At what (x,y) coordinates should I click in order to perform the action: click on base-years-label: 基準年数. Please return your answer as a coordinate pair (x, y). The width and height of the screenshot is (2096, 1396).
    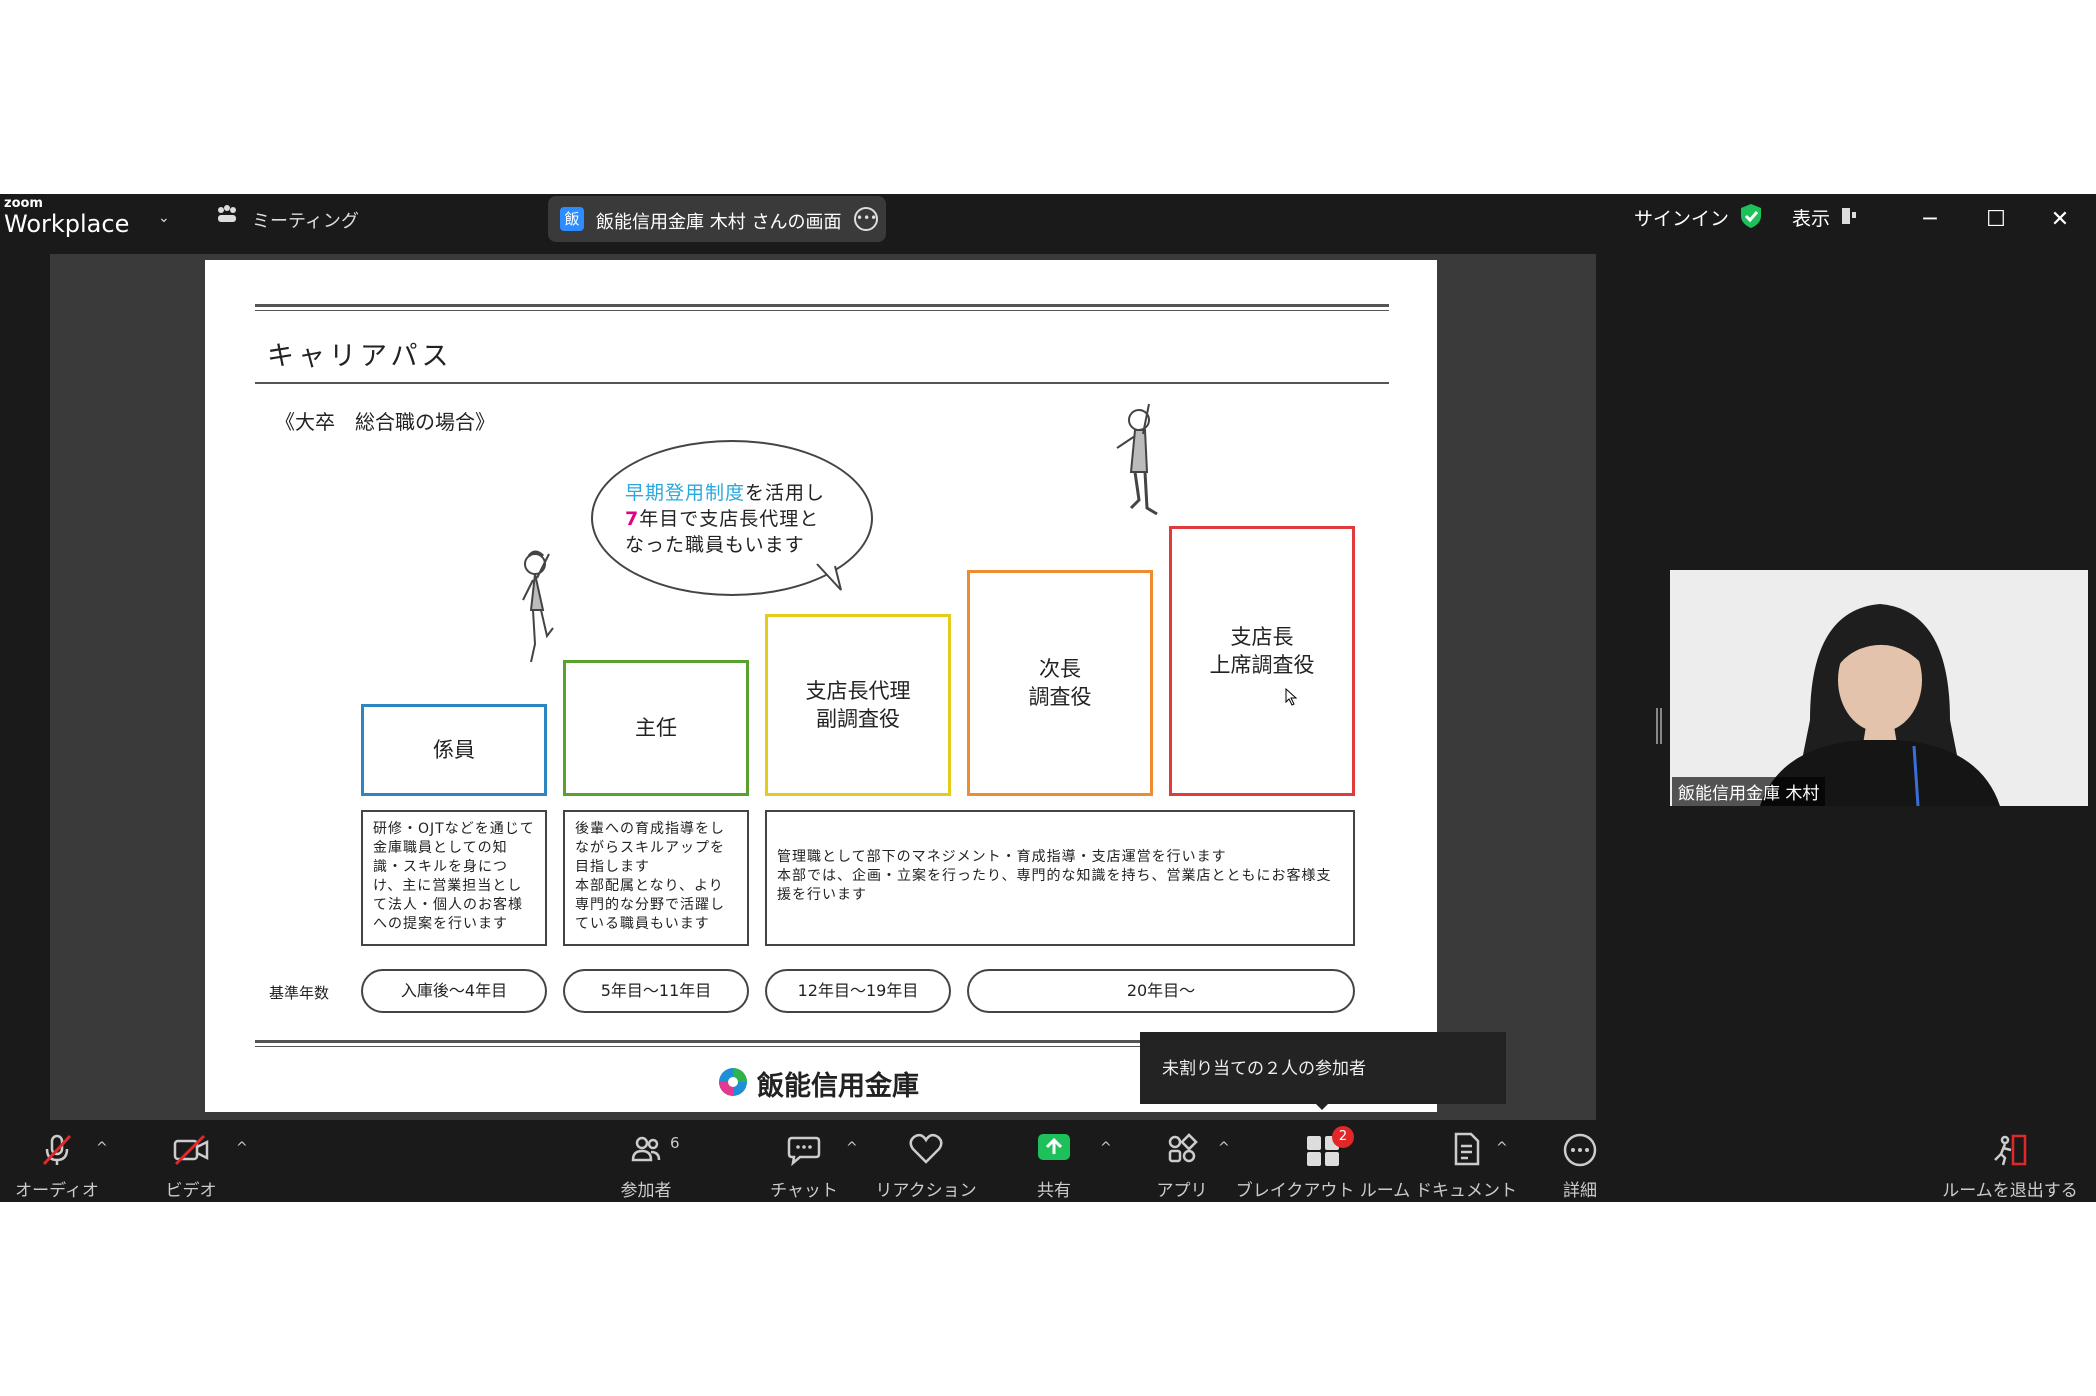
    Looking at the image, I should click on (299, 993).